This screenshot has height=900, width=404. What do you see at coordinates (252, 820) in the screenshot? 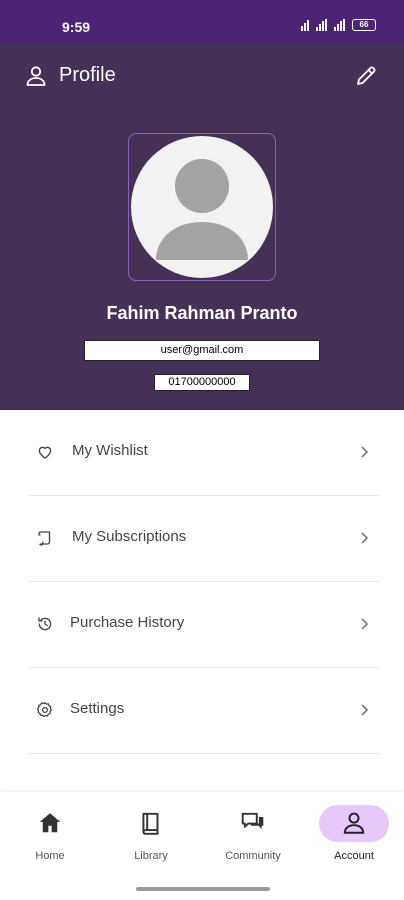
I see `chat-icon` at bounding box center [252, 820].